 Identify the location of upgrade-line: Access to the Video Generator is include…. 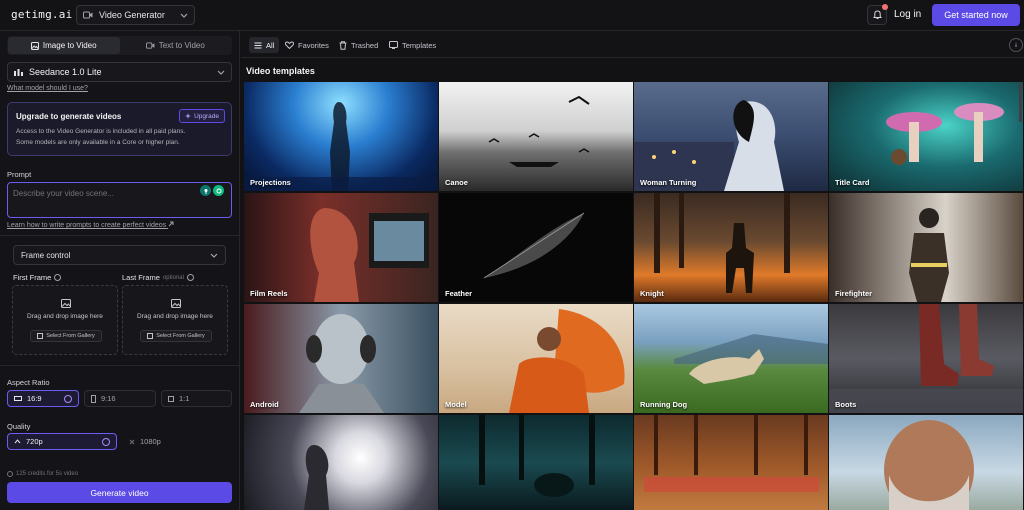
(101, 131).